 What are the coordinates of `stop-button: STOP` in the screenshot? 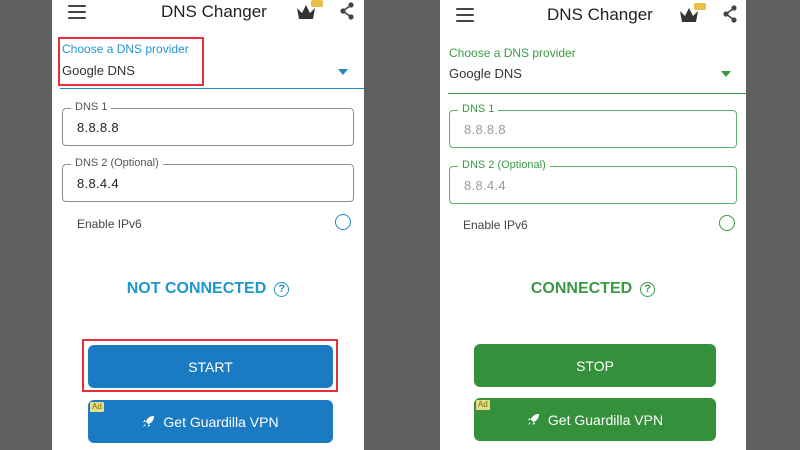 It's located at (595, 365).